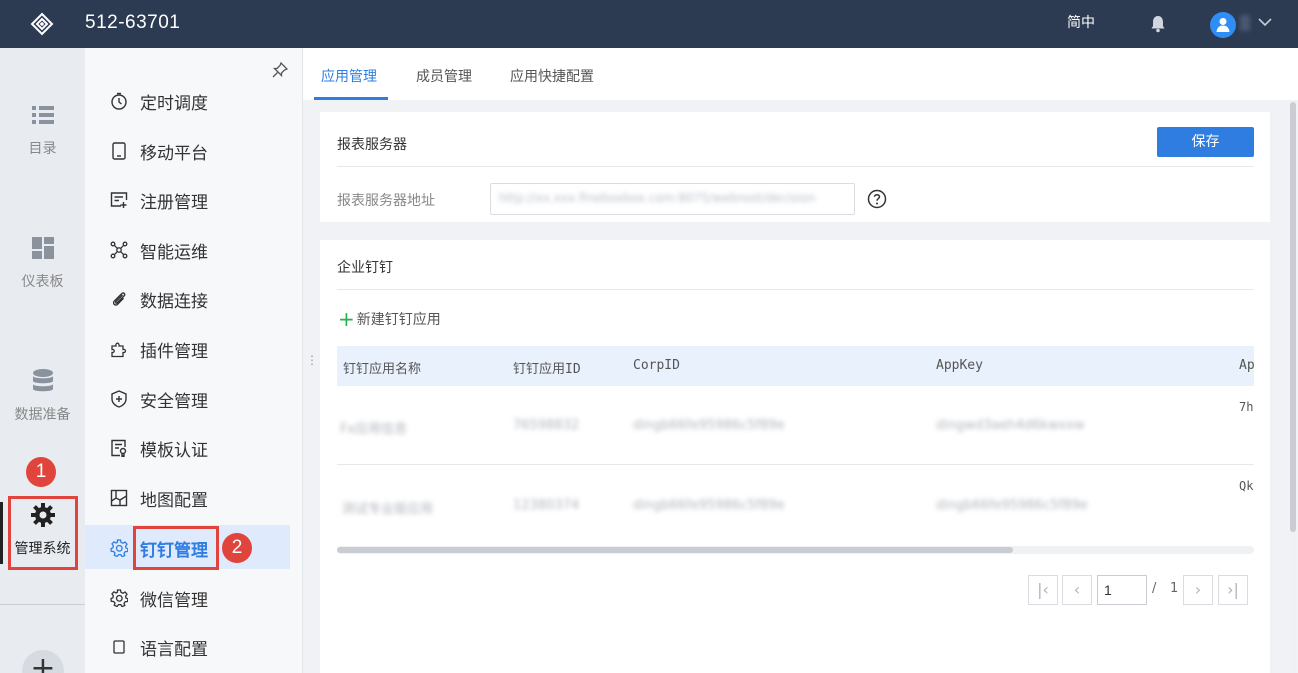 The width and height of the screenshot is (1298, 673). I want to click on submenu-item-smart-ops: 智能运维, so click(187, 249).